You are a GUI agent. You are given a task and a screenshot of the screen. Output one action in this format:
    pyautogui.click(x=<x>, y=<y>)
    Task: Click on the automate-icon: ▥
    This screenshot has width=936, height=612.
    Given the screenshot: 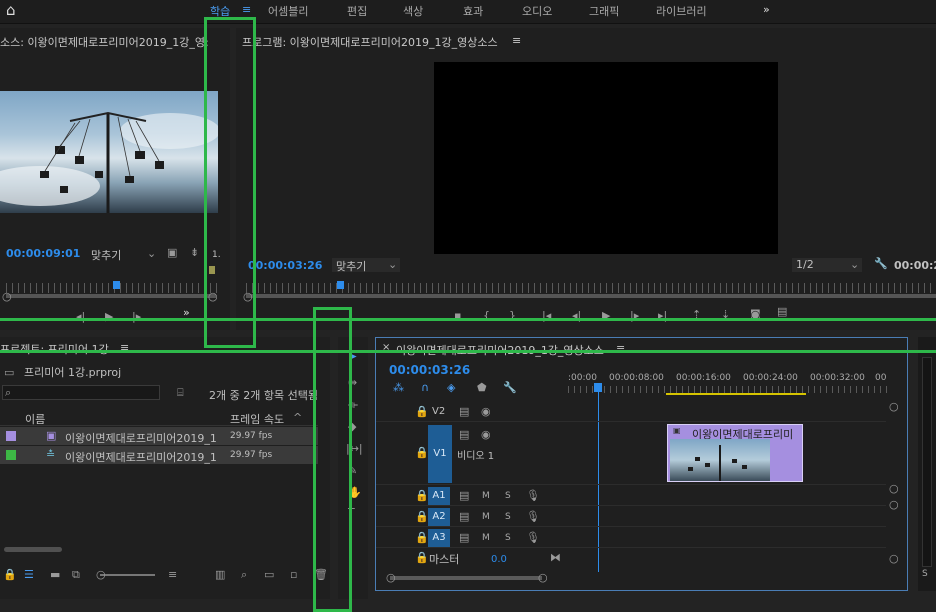 What is the action you would take?
    pyautogui.click(x=220, y=574)
    